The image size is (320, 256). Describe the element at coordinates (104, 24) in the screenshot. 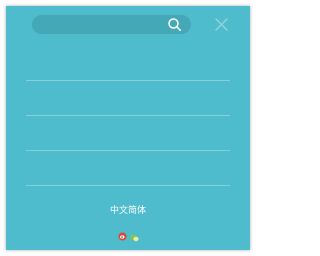

I see `search-input` at that location.